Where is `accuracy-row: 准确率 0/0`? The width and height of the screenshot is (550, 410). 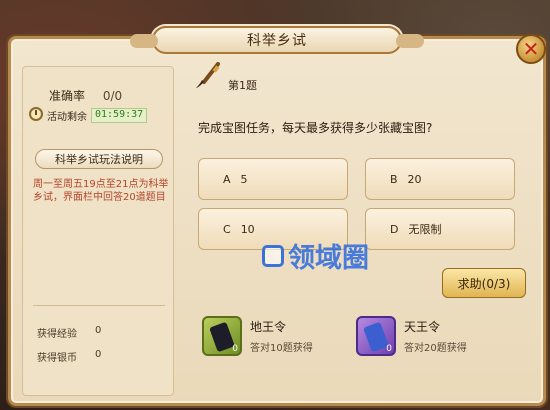
accuracy-row: 准确率 0/0 is located at coordinates (85, 95).